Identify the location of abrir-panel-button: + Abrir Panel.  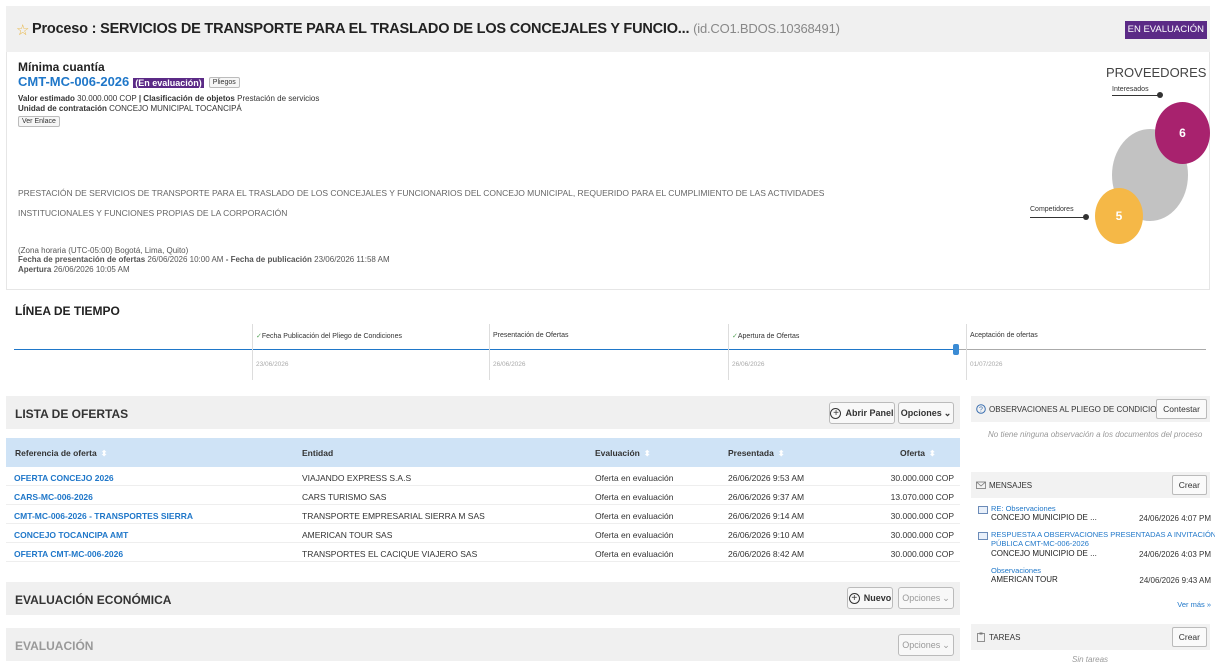
(862, 413).